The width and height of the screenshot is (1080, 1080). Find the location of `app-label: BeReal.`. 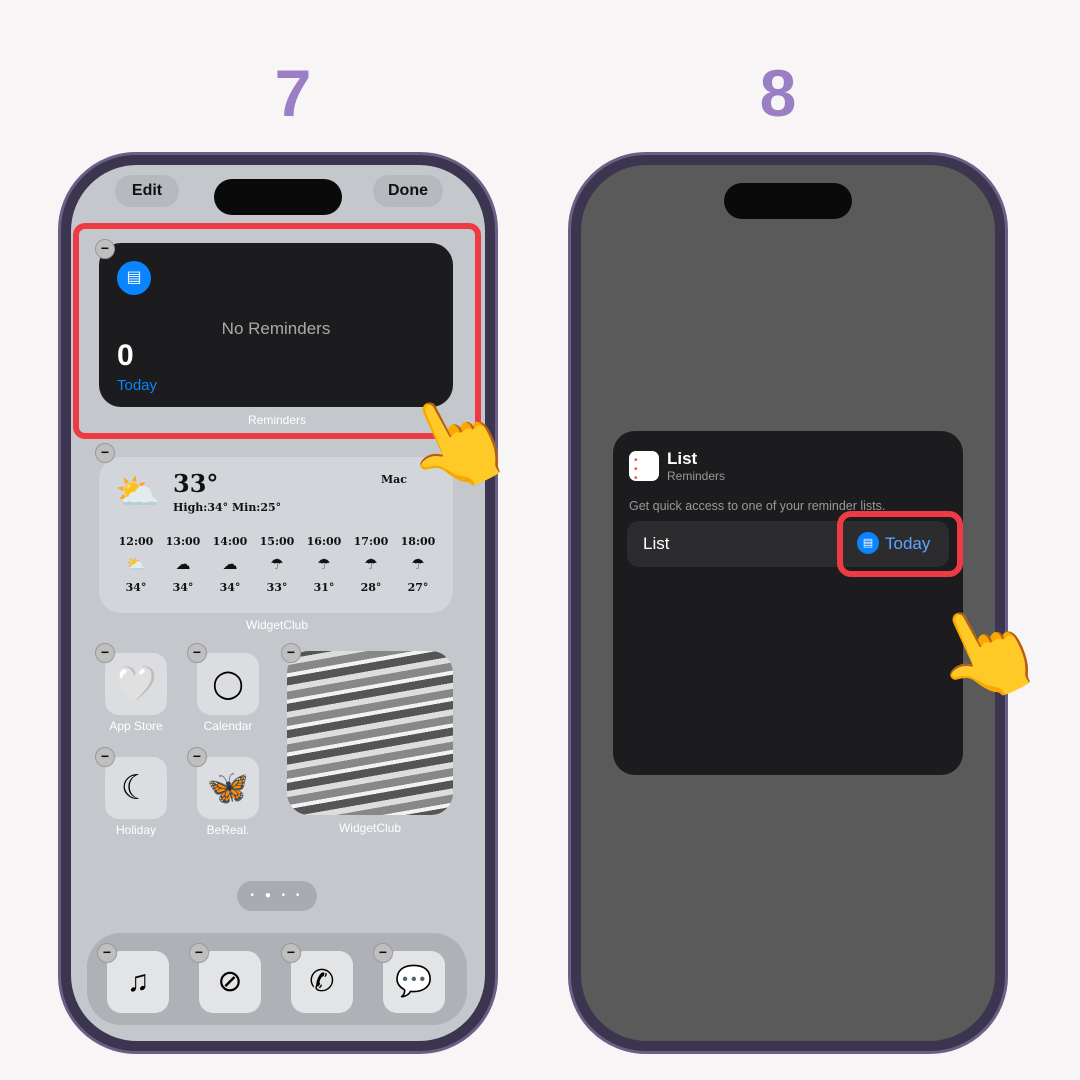

app-label: BeReal. is located at coordinates (228, 830).